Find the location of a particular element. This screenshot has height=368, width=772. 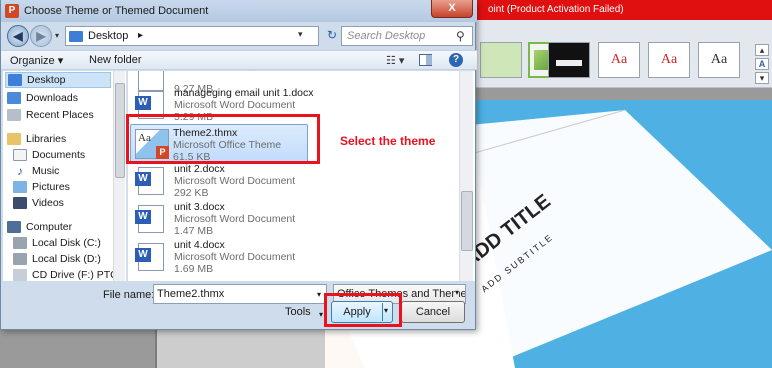

back-arrow-icon: ◀ is located at coordinates (18, 36).